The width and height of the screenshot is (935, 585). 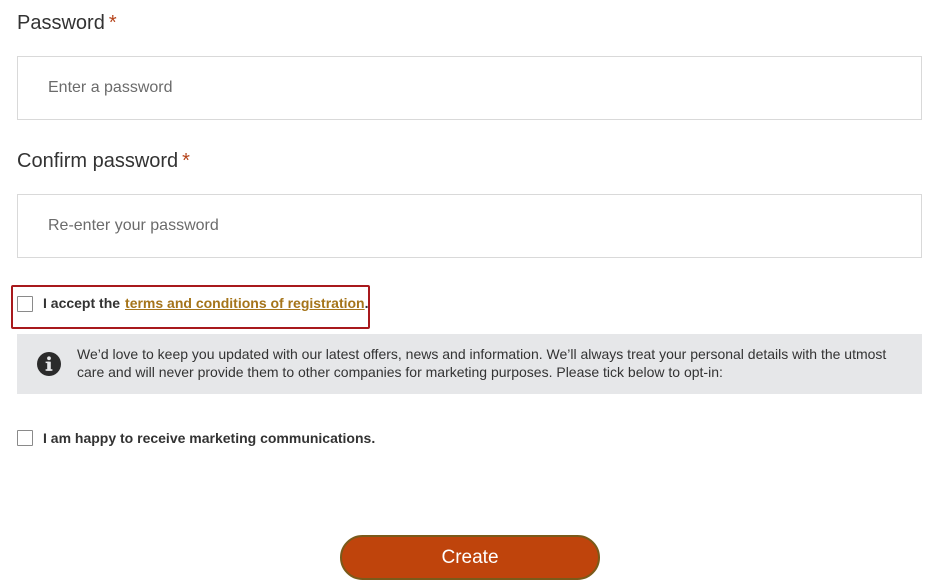 I want to click on password-label: Password *, so click(x=67, y=23).